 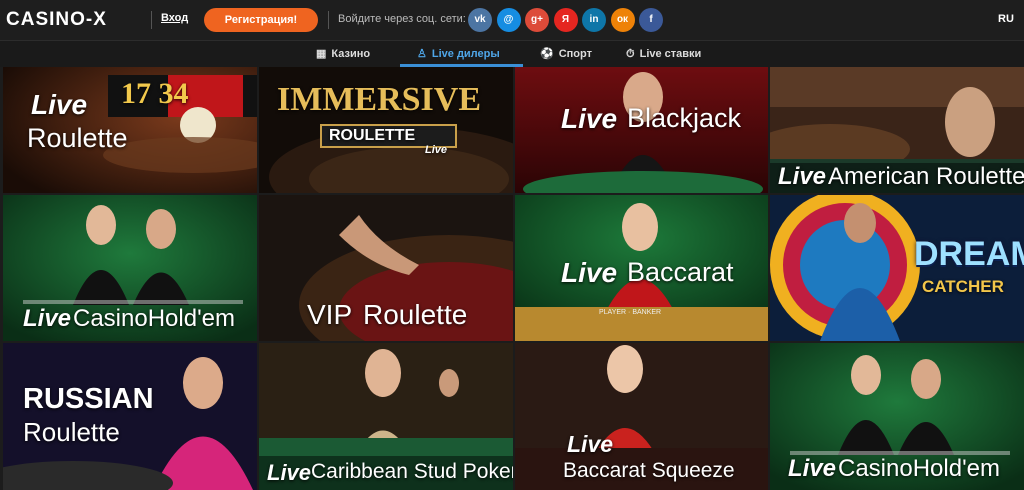 What do you see at coordinates (963, 286) in the screenshot?
I see `game-title: CATCHER` at bounding box center [963, 286].